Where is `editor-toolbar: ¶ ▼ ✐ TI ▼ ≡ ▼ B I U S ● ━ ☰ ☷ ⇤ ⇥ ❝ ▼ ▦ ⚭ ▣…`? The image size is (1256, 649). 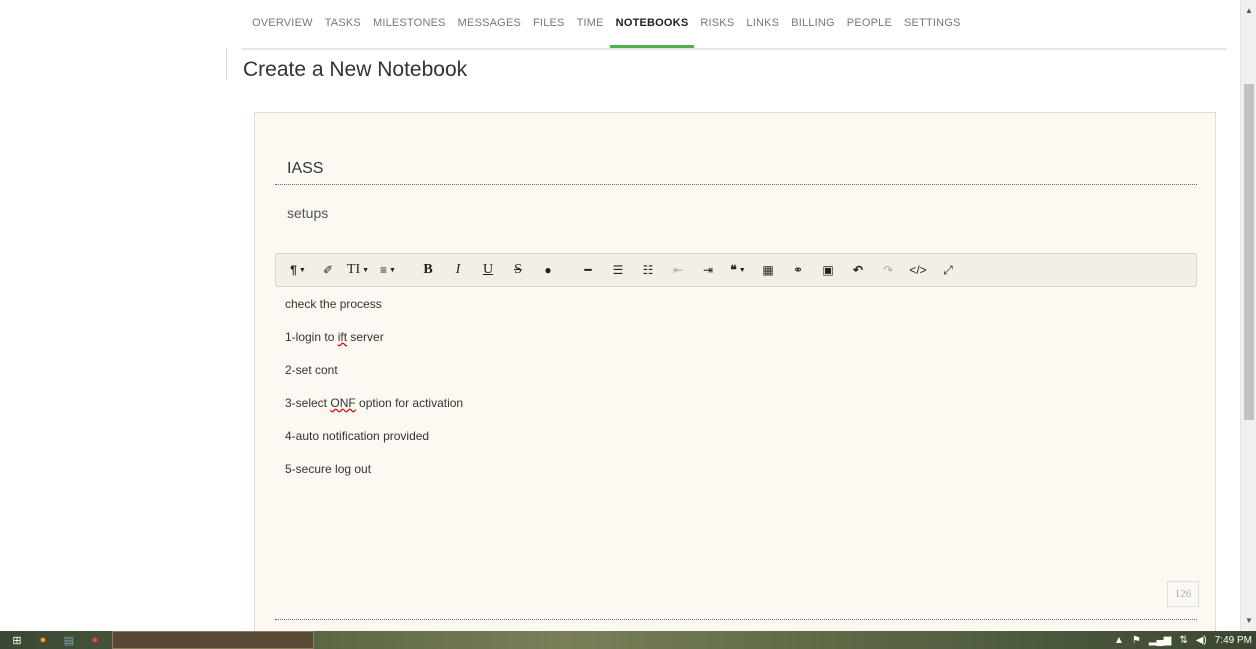 editor-toolbar: ¶ ▼ ✐ TI ▼ ≡ ▼ B I U S ● ━ ☰ ☷ ⇤ ⇥ ❝ ▼ ▦ ⚭ ▣… is located at coordinates (736, 270).